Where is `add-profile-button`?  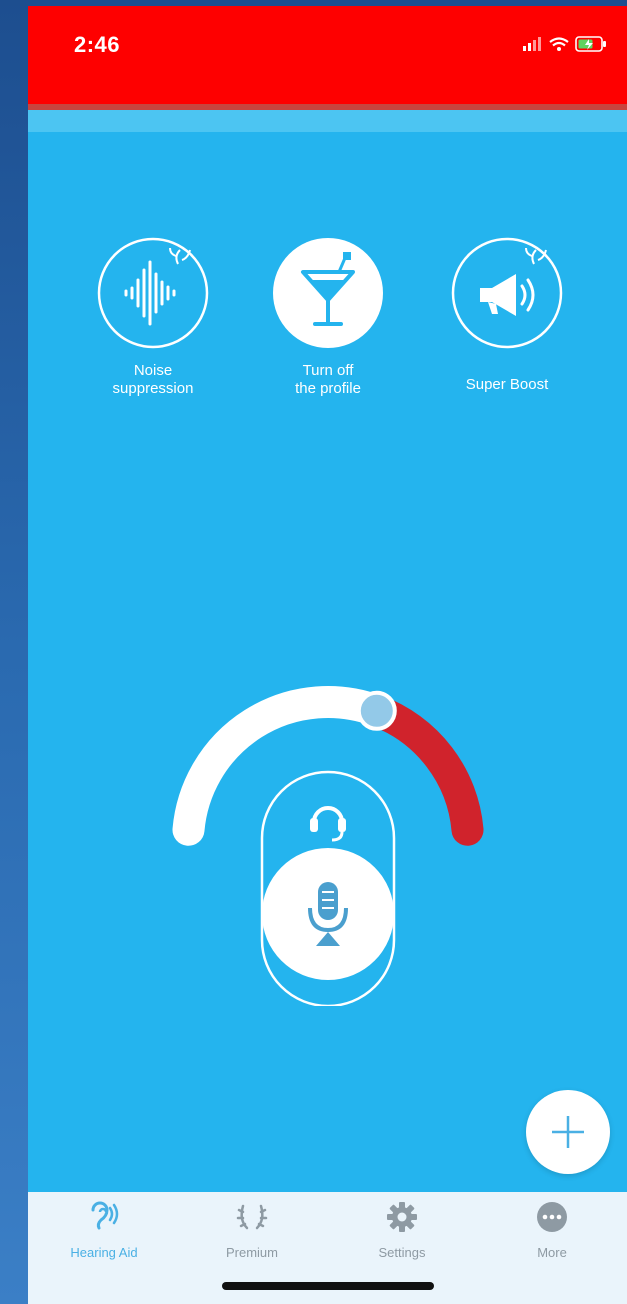
add-profile-button is located at coordinates (568, 1132).